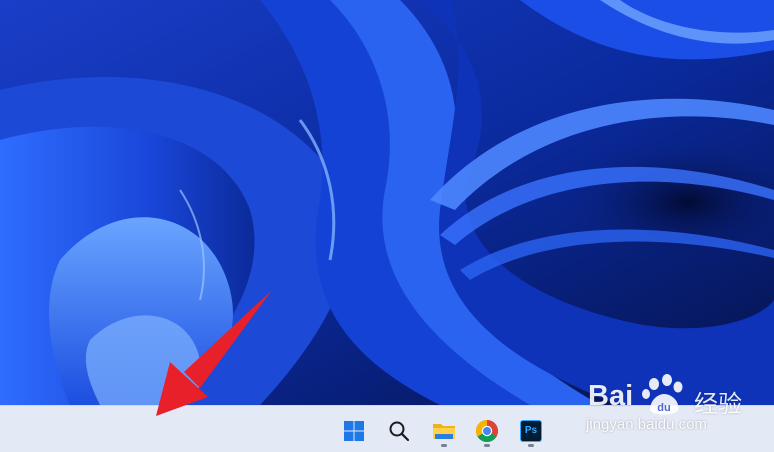 Image resolution: width=774 pixels, height=452 pixels. What do you see at coordinates (646, 424) in the screenshot?
I see `watermark-url: jingyan.baidu.com` at bounding box center [646, 424].